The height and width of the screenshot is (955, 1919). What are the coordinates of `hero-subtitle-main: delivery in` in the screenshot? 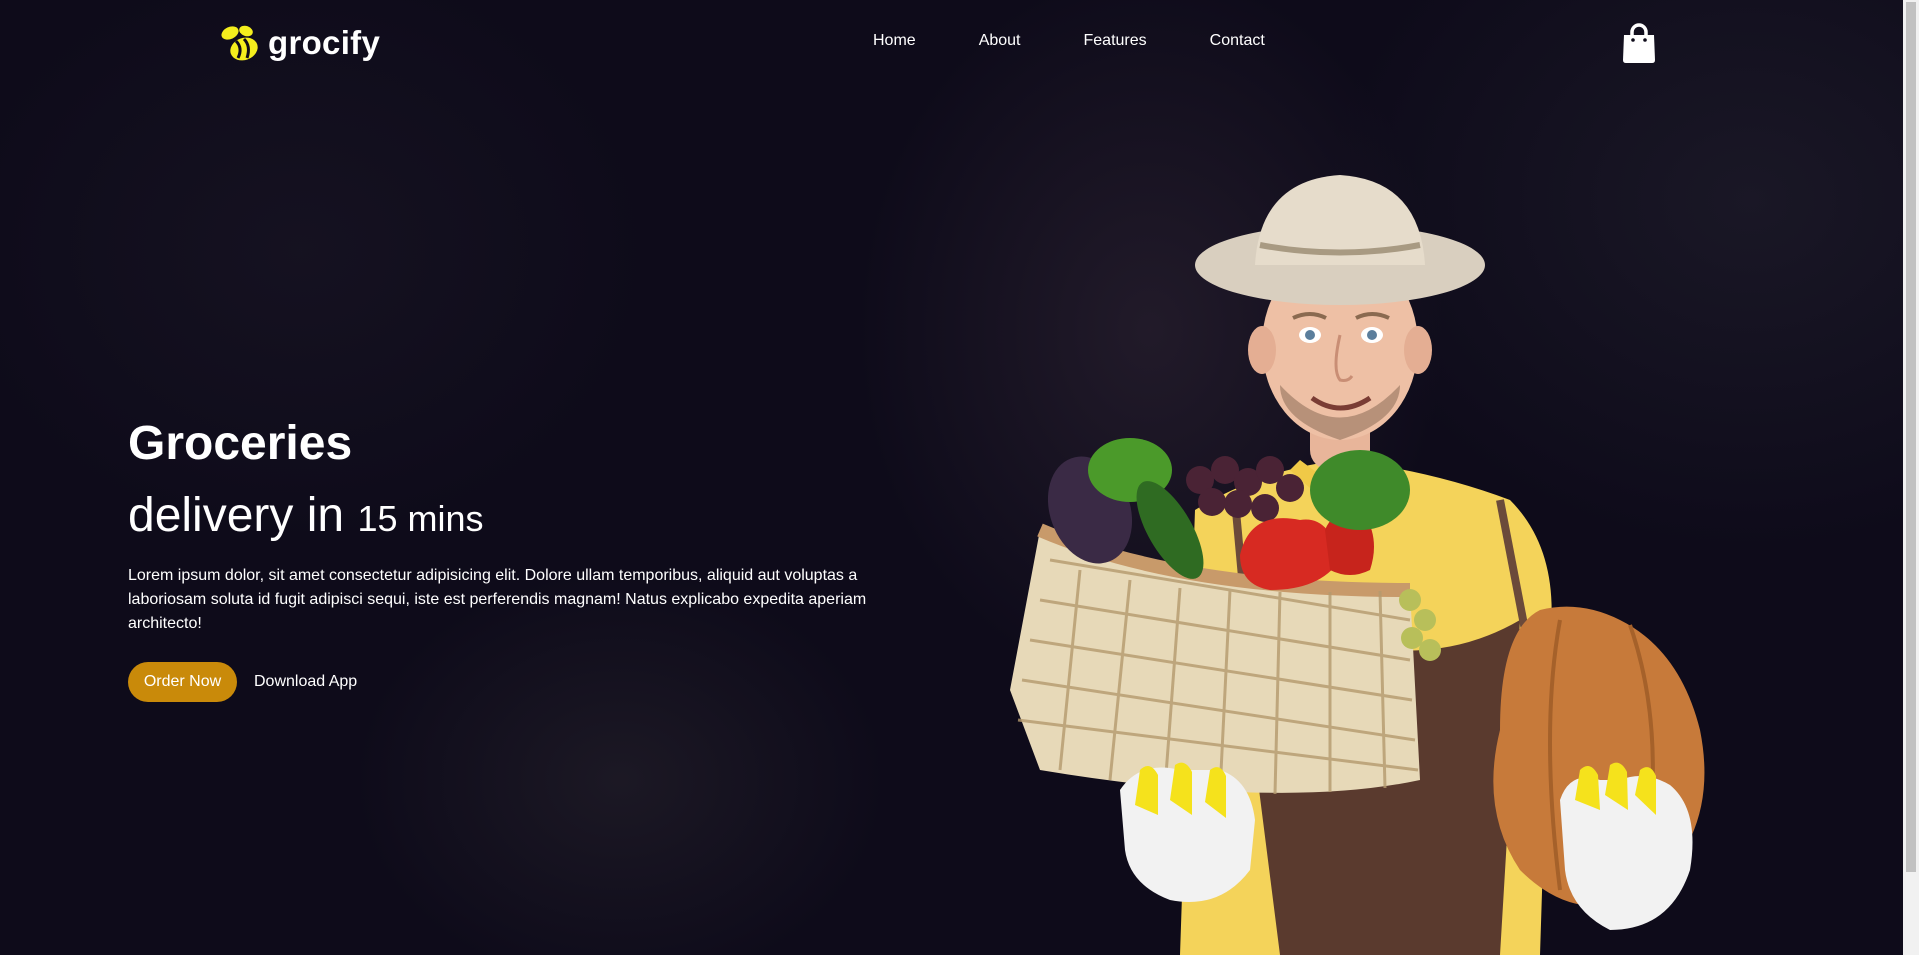 It's located at (236, 515).